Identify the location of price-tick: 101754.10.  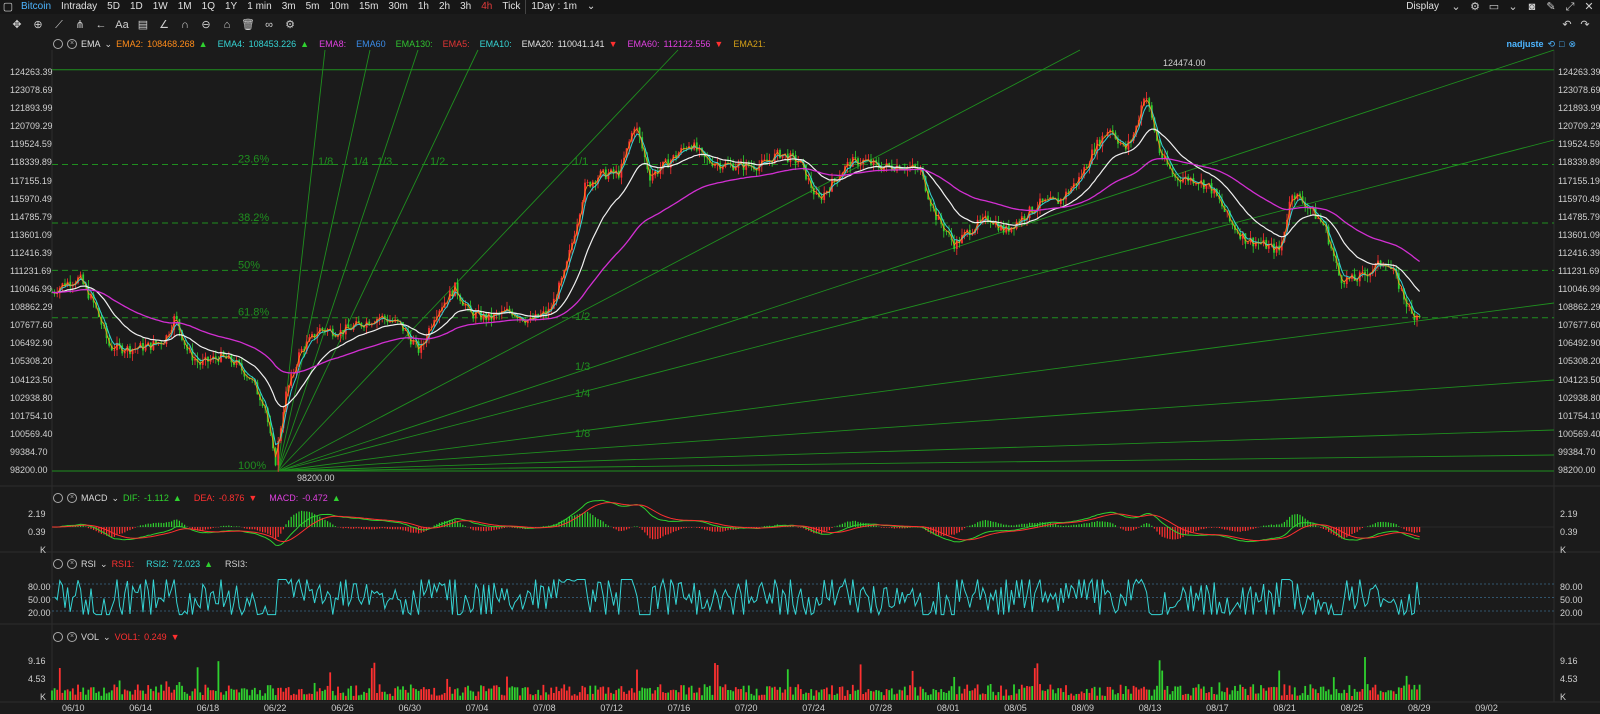
(31, 415).